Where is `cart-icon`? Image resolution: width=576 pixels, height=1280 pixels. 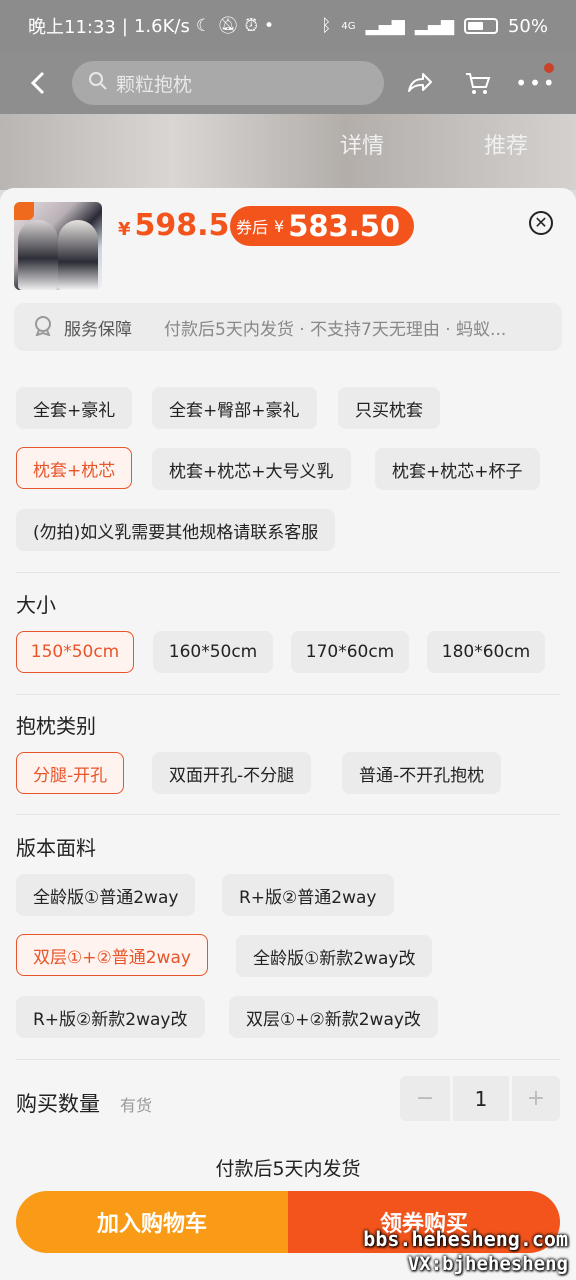
cart-icon is located at coordinates (478, 83).